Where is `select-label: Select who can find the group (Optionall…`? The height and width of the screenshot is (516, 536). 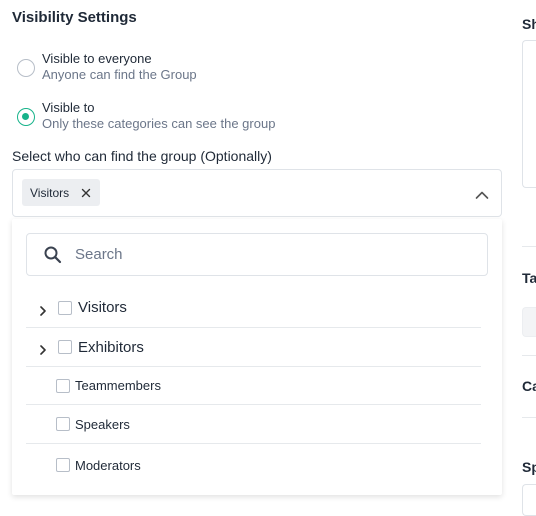
select-label: Select who can find the group (Optionall… is located at coordinates (142, 156).